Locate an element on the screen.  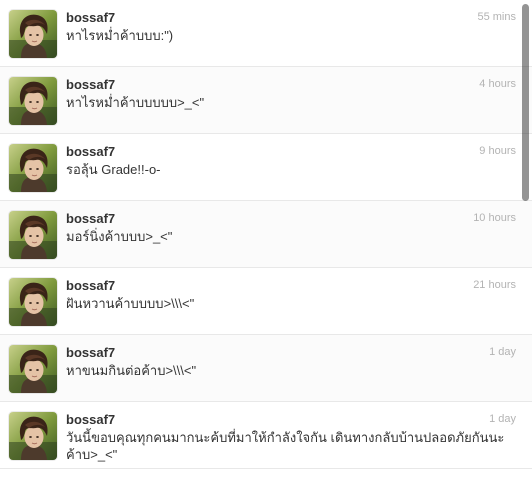
scrollbar-thumb is located at coordinates (525, 102).